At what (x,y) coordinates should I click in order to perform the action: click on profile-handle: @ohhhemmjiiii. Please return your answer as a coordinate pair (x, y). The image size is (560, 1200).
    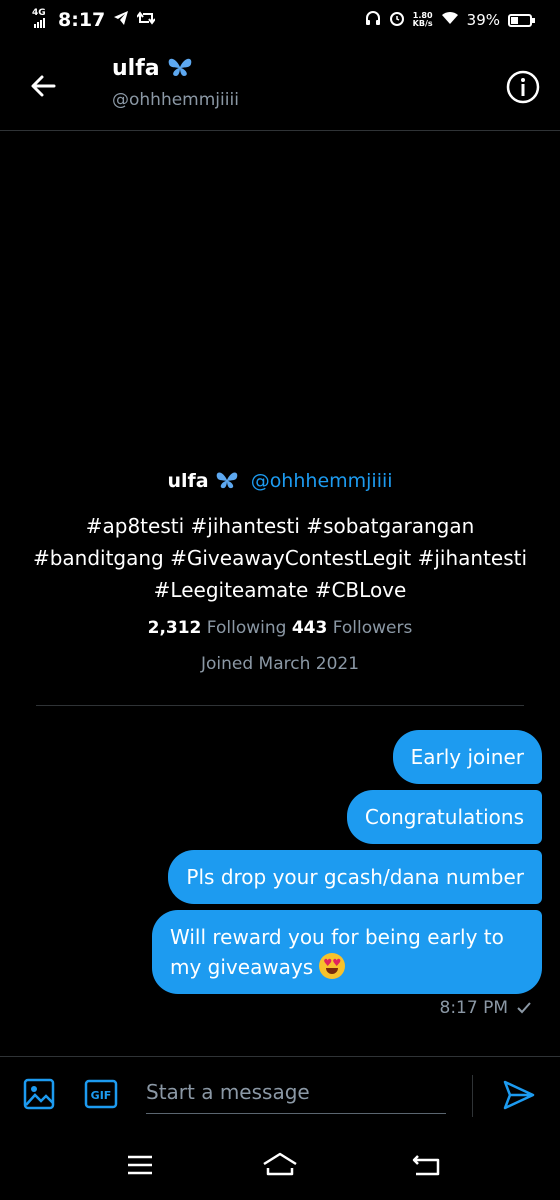
    Looking at the image, I should click on (322, 481).